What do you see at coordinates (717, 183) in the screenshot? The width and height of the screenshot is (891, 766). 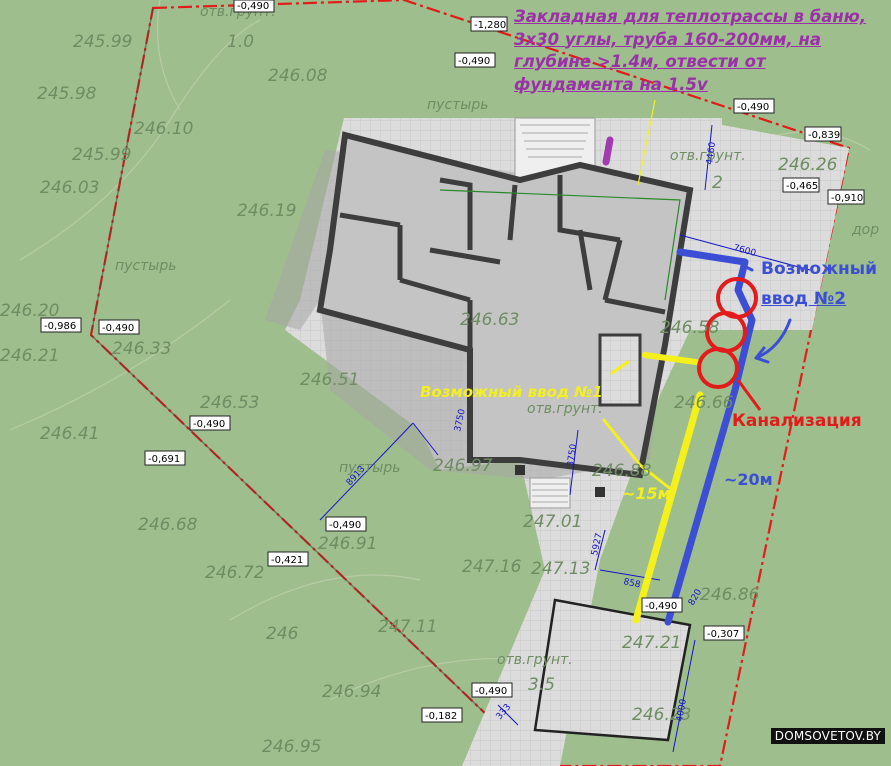 I see `elevation-label: 2` at bounding box center [717, 183].